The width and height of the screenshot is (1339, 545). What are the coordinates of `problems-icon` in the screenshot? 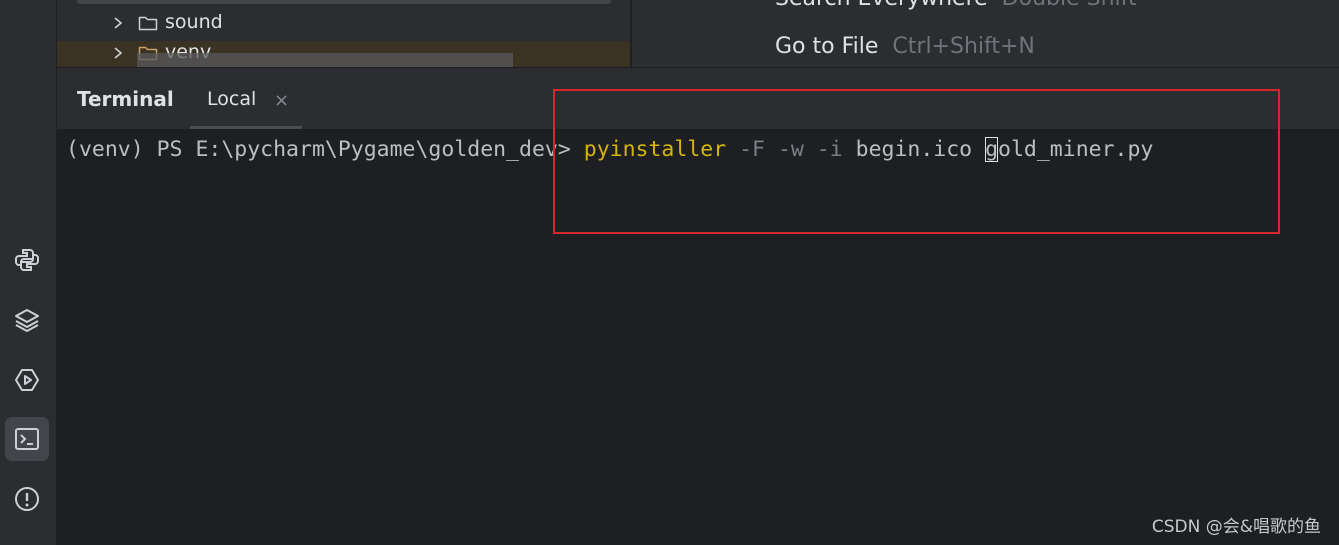 It's located at (27, 499).